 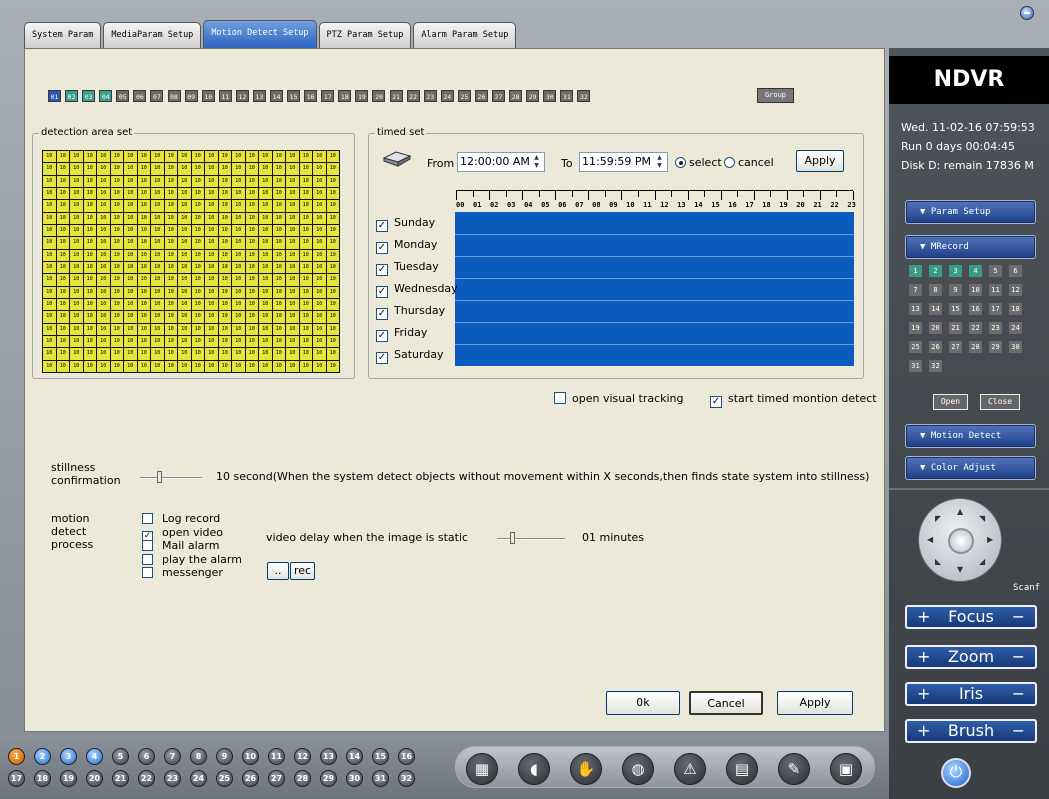 What do you see at coordinates (923, 617) in the screenshot?
I see `focus-plus-button: +` at bounding box center [923, 617].